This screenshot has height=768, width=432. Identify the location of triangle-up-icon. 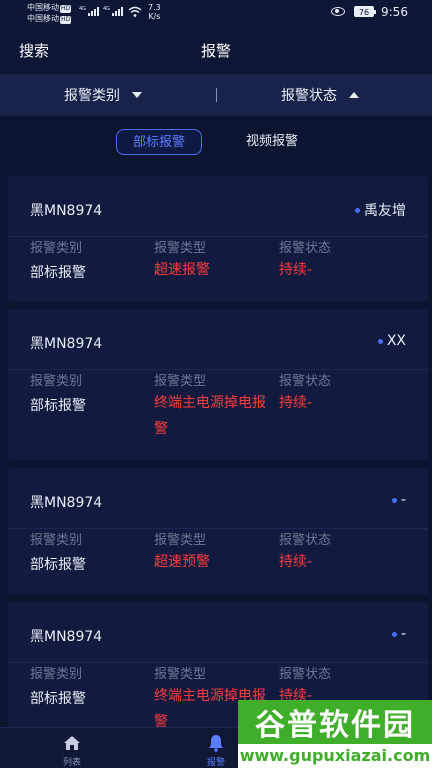
(354, 95).